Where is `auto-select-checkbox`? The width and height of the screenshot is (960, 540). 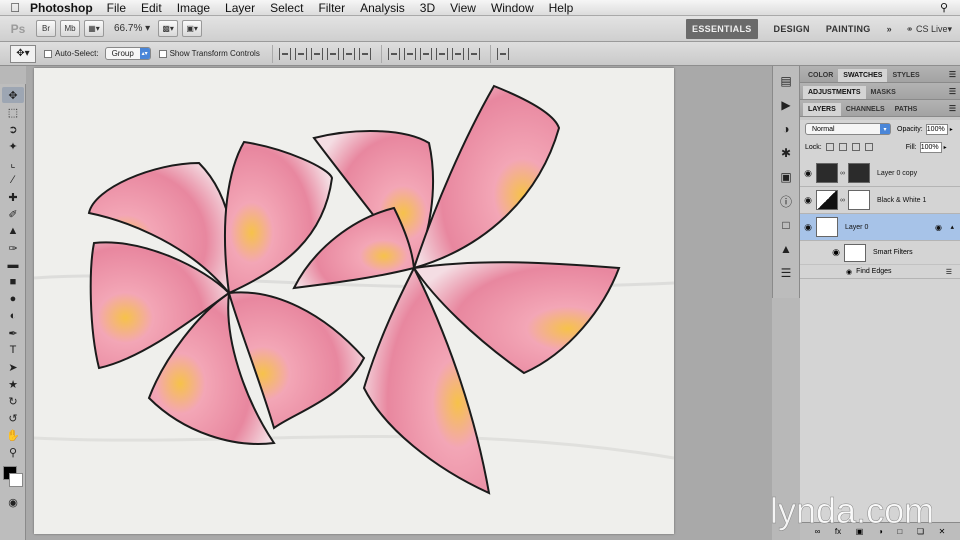
auto-select-checkbox is located at coordinates (48, 53).